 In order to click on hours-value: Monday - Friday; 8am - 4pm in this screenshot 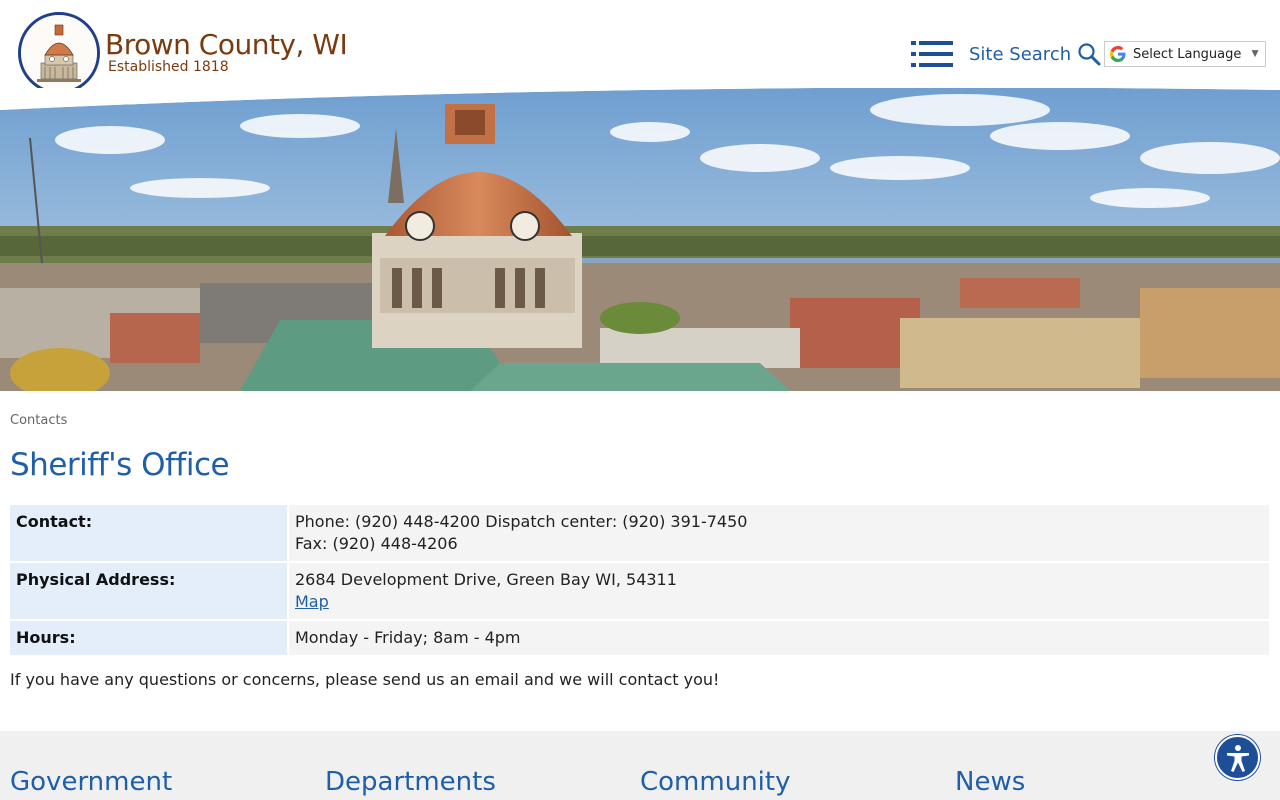, I will do `click(778, 638)`.